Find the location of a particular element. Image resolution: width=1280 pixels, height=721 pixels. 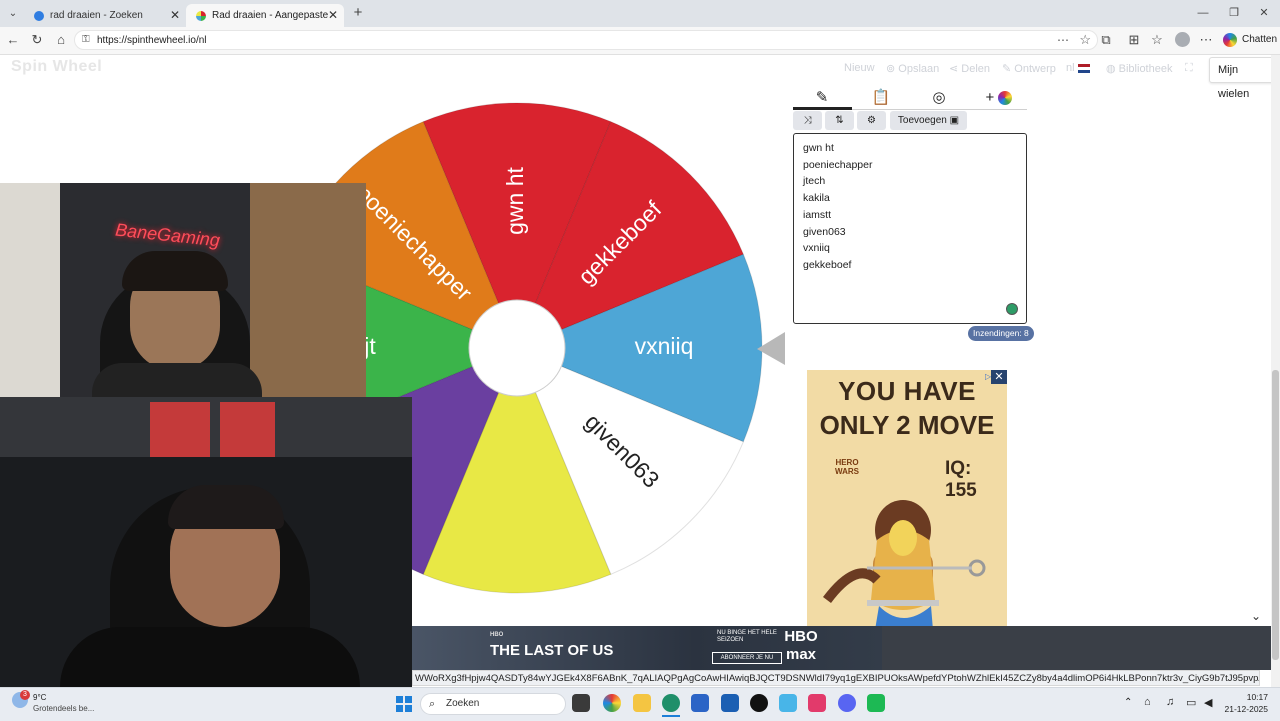

tray-chevron-icon: ⌃ is located at coordinates (1128, 702).